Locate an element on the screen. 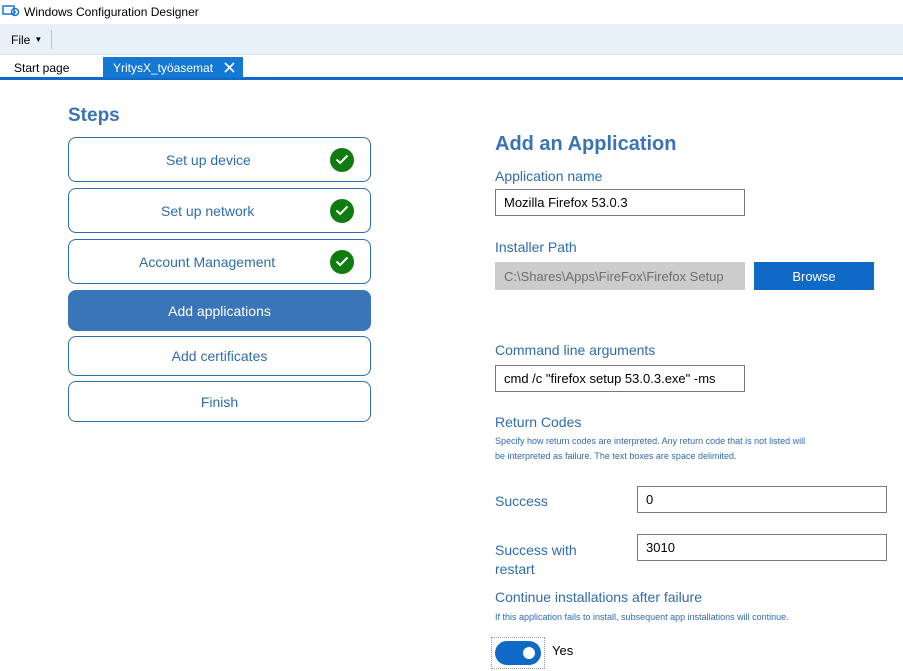  step-add-applications: Add applications is located at coordinates (219, 310).